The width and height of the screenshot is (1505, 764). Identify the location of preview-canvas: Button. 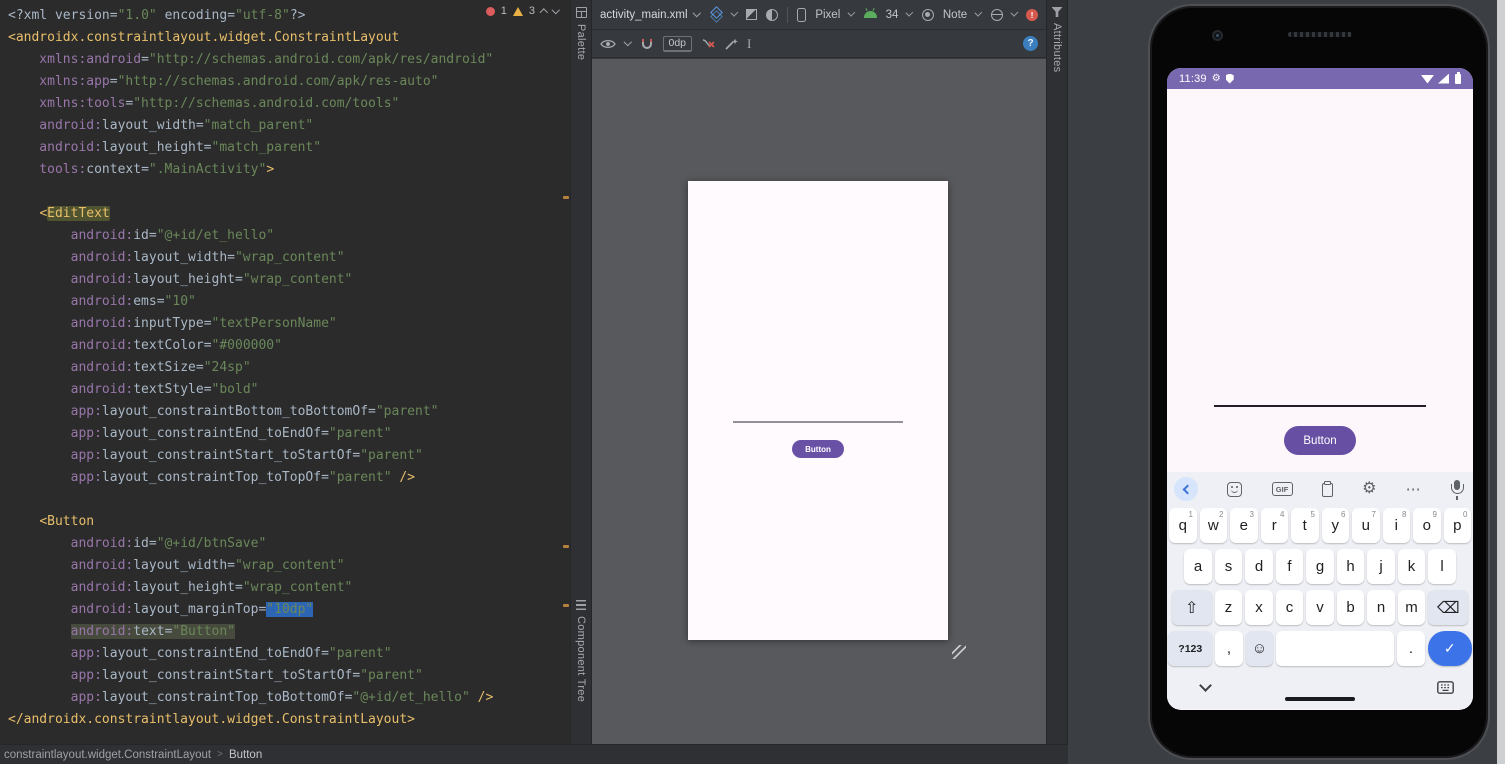
(818, 410).